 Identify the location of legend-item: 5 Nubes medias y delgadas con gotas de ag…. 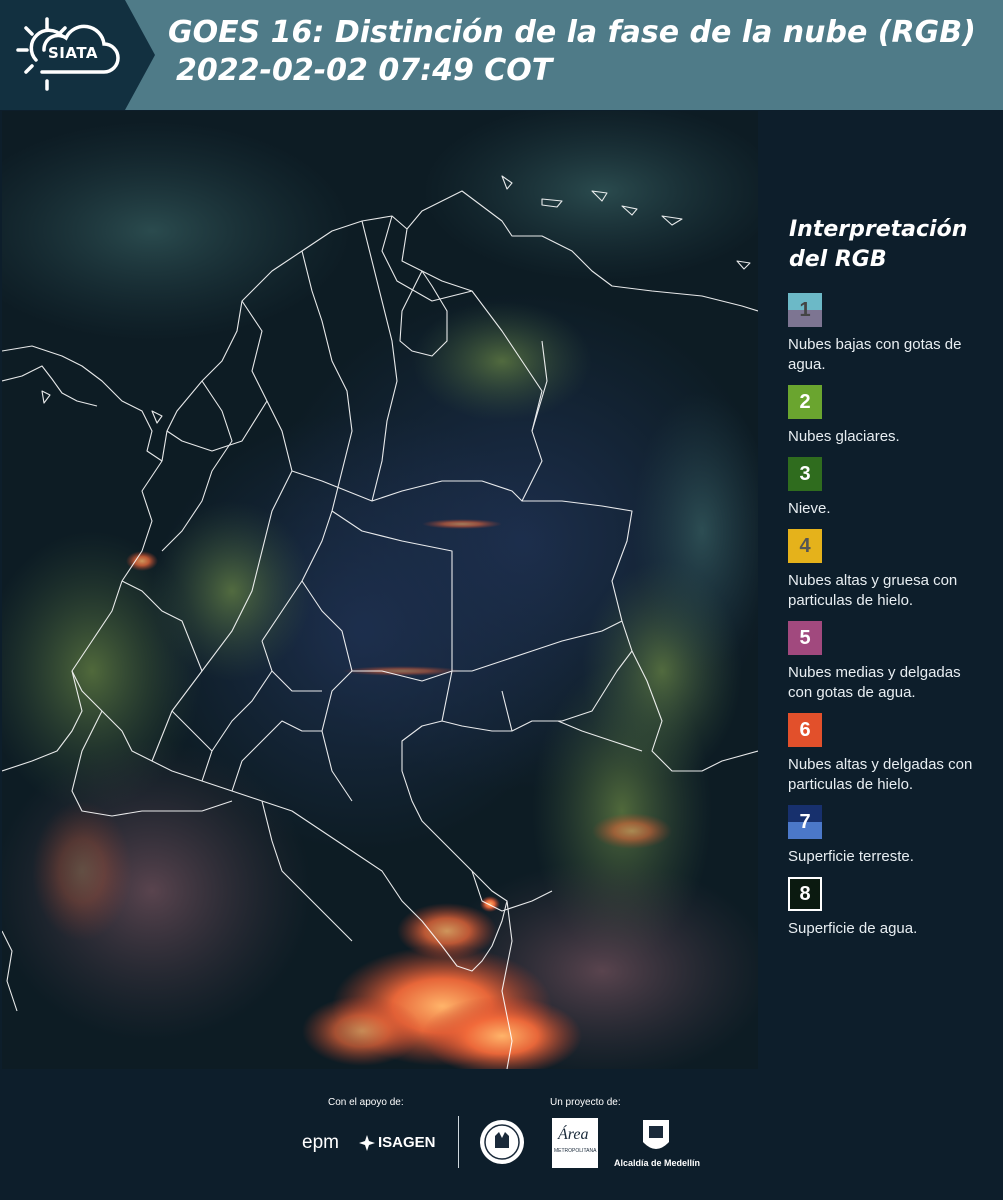
(891, 662).